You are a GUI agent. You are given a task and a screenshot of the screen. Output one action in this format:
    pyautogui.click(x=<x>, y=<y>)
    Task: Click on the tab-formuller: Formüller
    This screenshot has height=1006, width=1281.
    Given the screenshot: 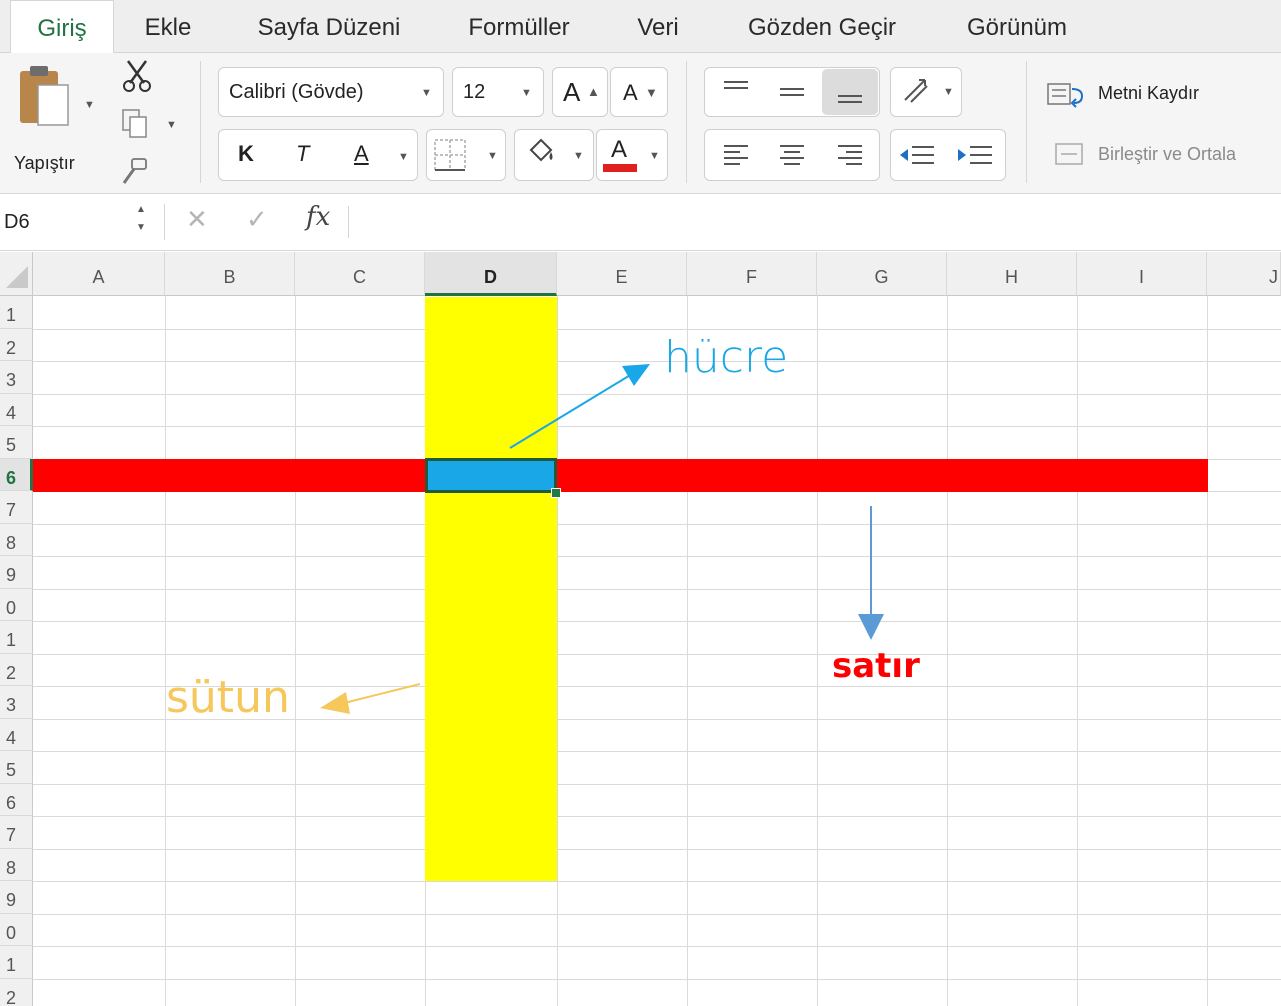 What is the action you would take?
    pyautogui.click(x=519, y=26)
    